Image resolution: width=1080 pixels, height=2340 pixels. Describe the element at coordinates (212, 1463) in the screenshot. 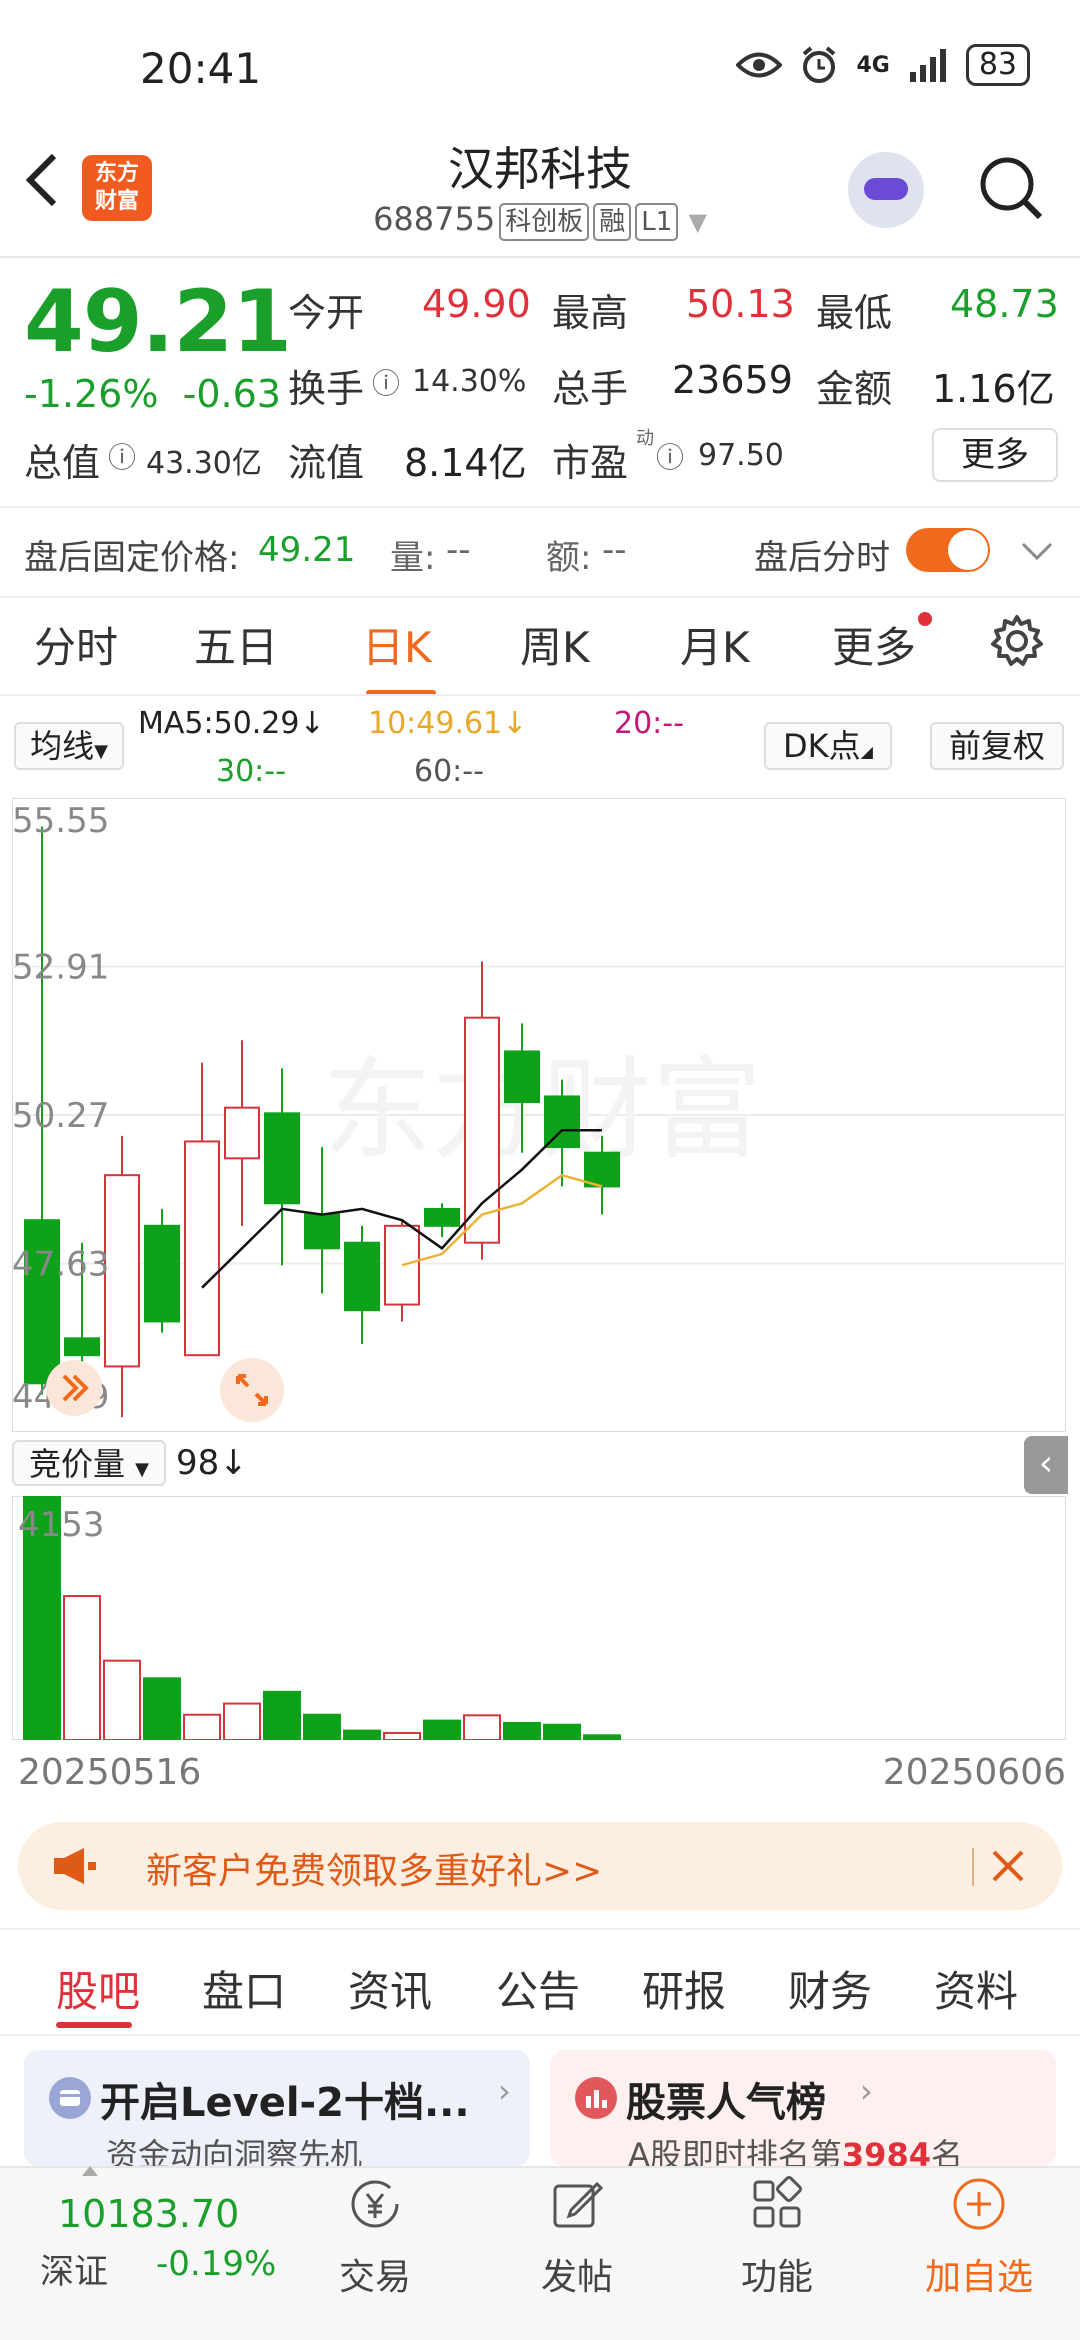

I see `volume-indicator-value: 98↓` at that location.